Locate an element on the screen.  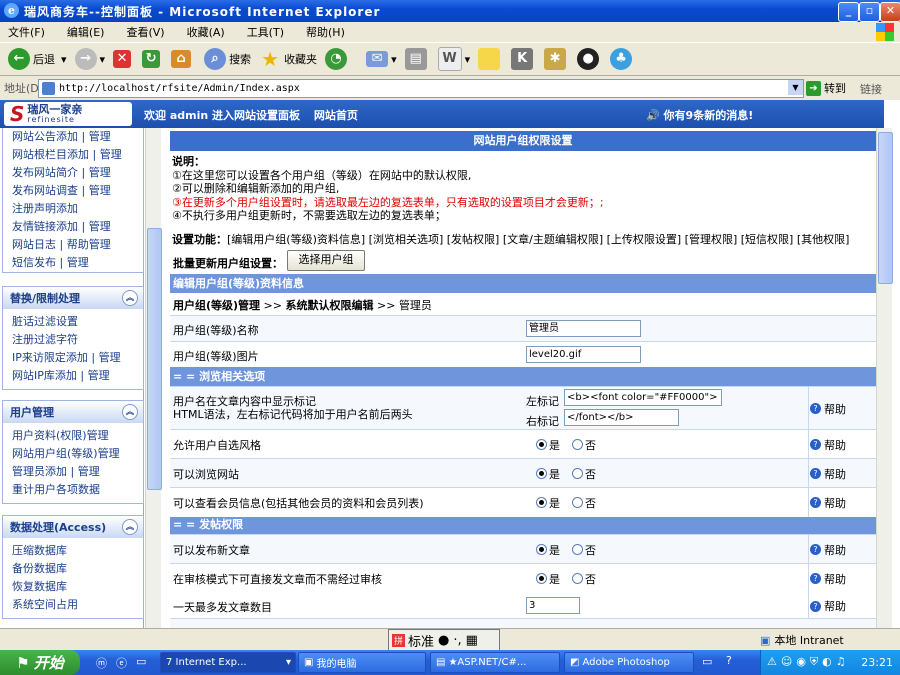
tool-button: ✱ is located at coordinates (556, 59).